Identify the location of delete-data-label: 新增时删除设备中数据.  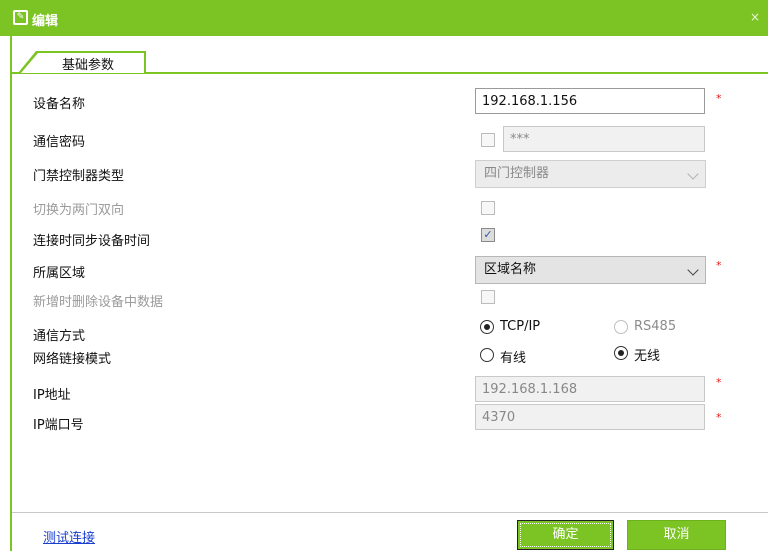
(98, 302).